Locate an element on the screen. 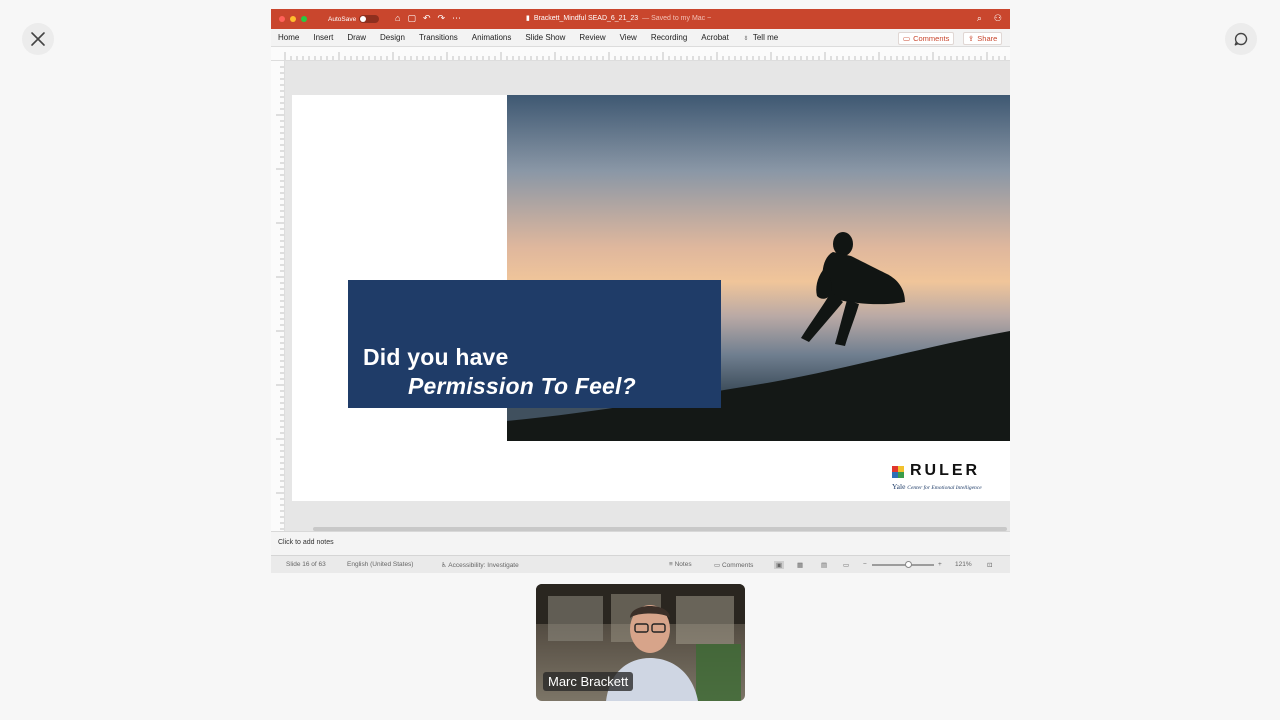  autosave-toggle is located at coordinates (369, 19).